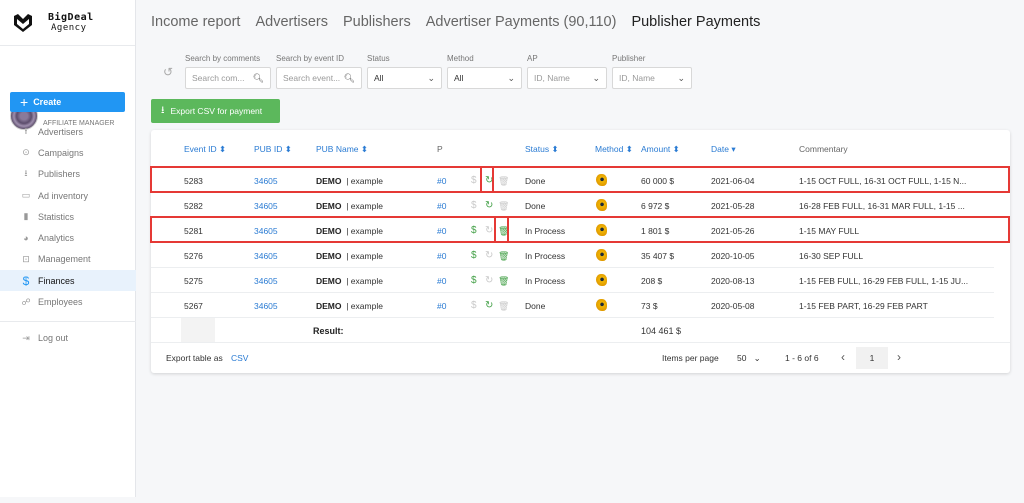 Image resolution: width=1024 pixels, height=503 pixels. What do you see at coordinates (26, 238) in the screenshot?
I see `pie-chart-icon: ◕` at bounding box center [26, 238].